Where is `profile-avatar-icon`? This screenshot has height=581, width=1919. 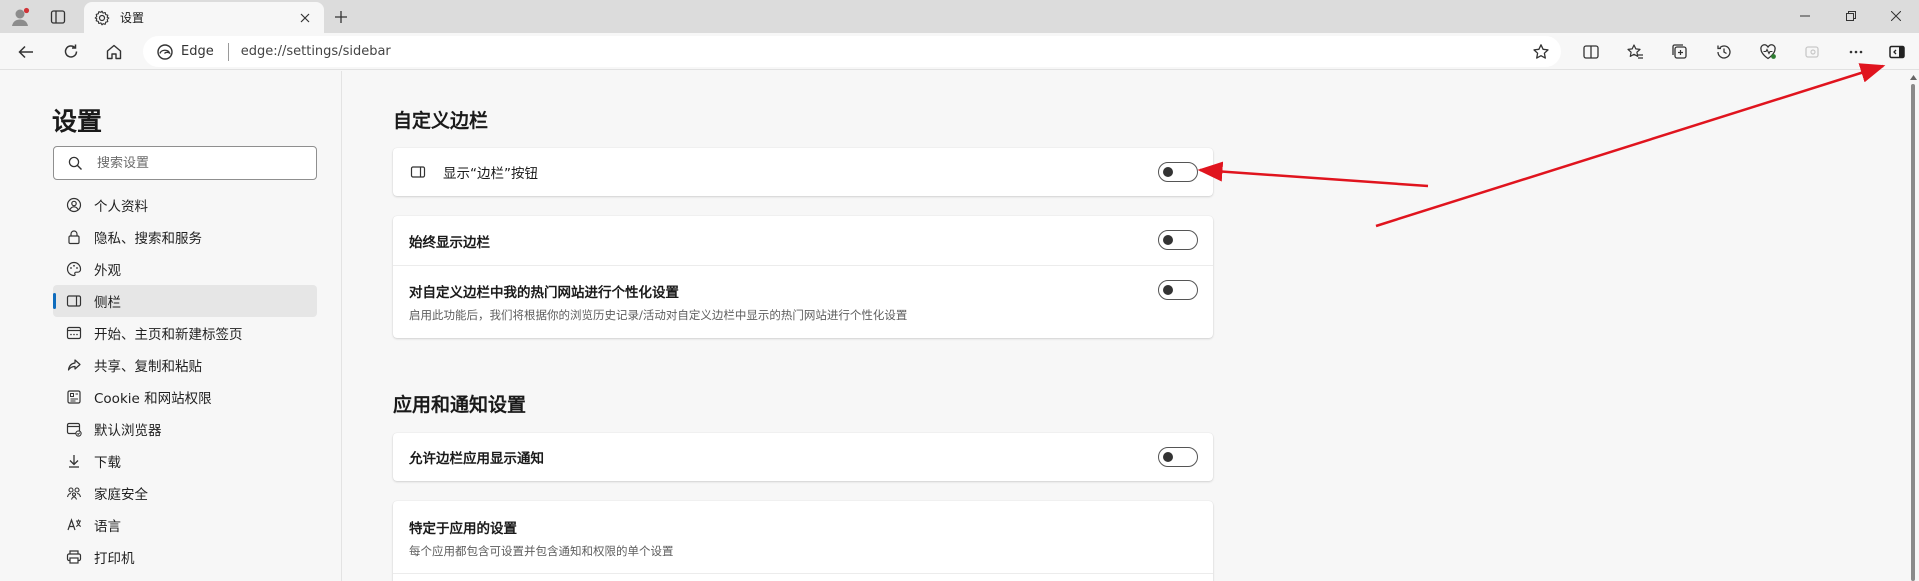
profile-avatar-icon is located at coordinates (20, 17).